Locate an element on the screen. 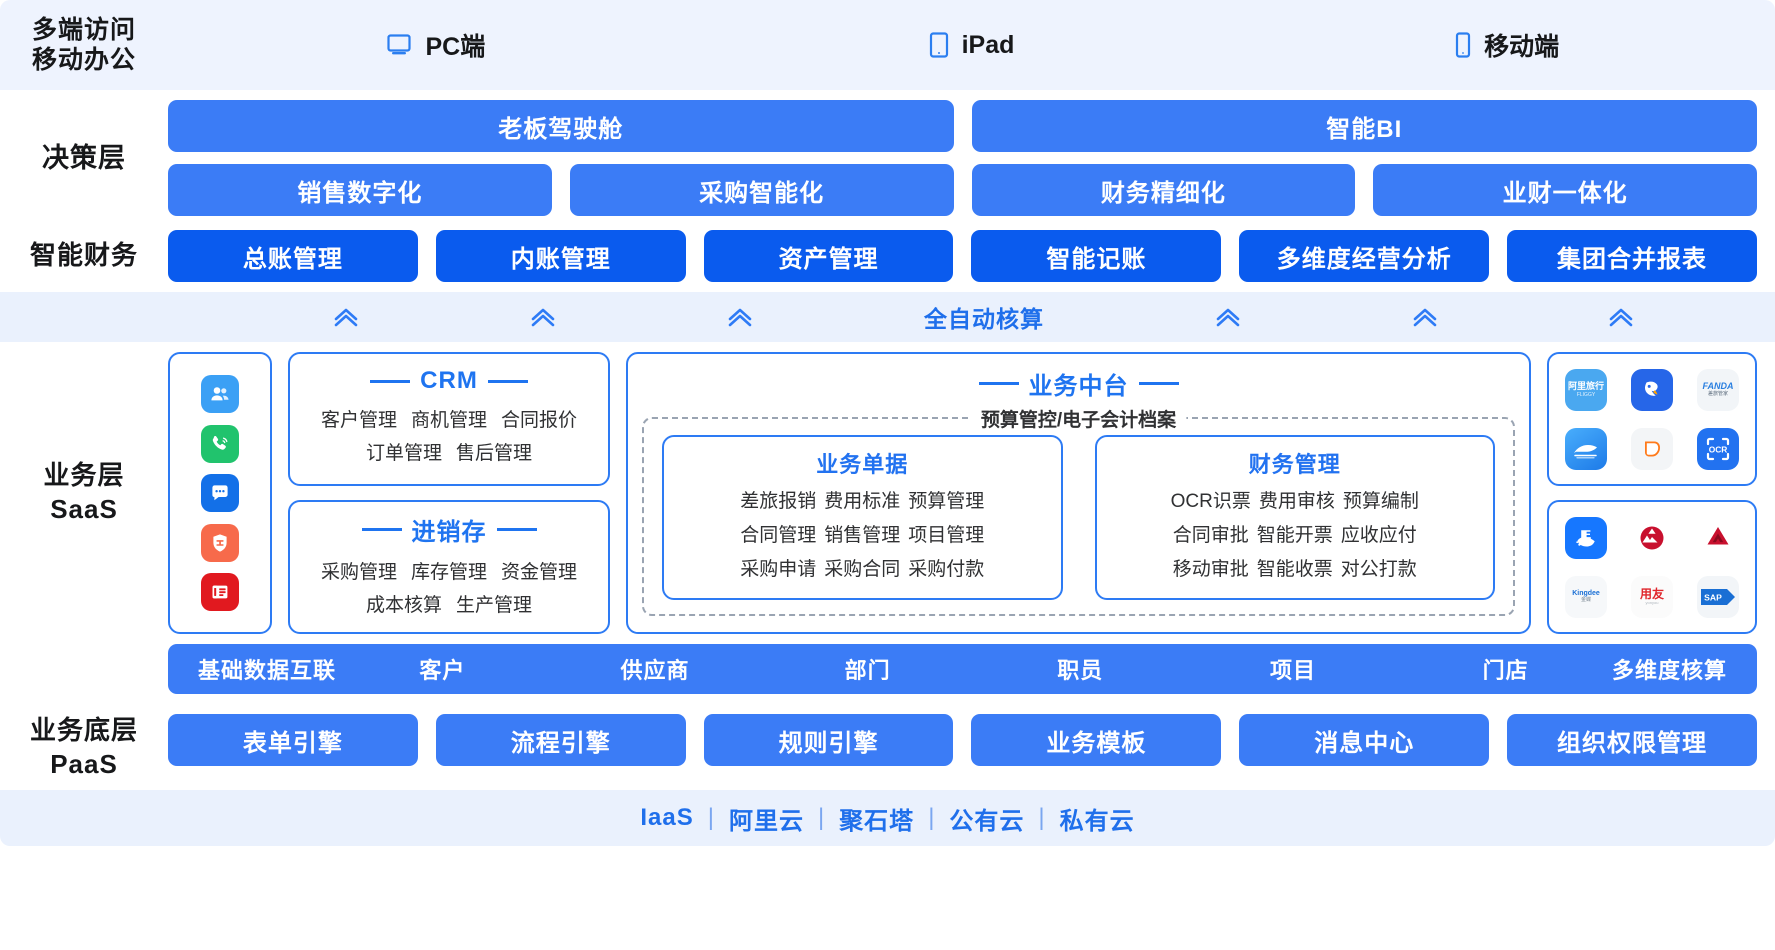 This screenshot has height=950, width=1775. base-data-item-department: 部门 is located at coordinates (867, 669).